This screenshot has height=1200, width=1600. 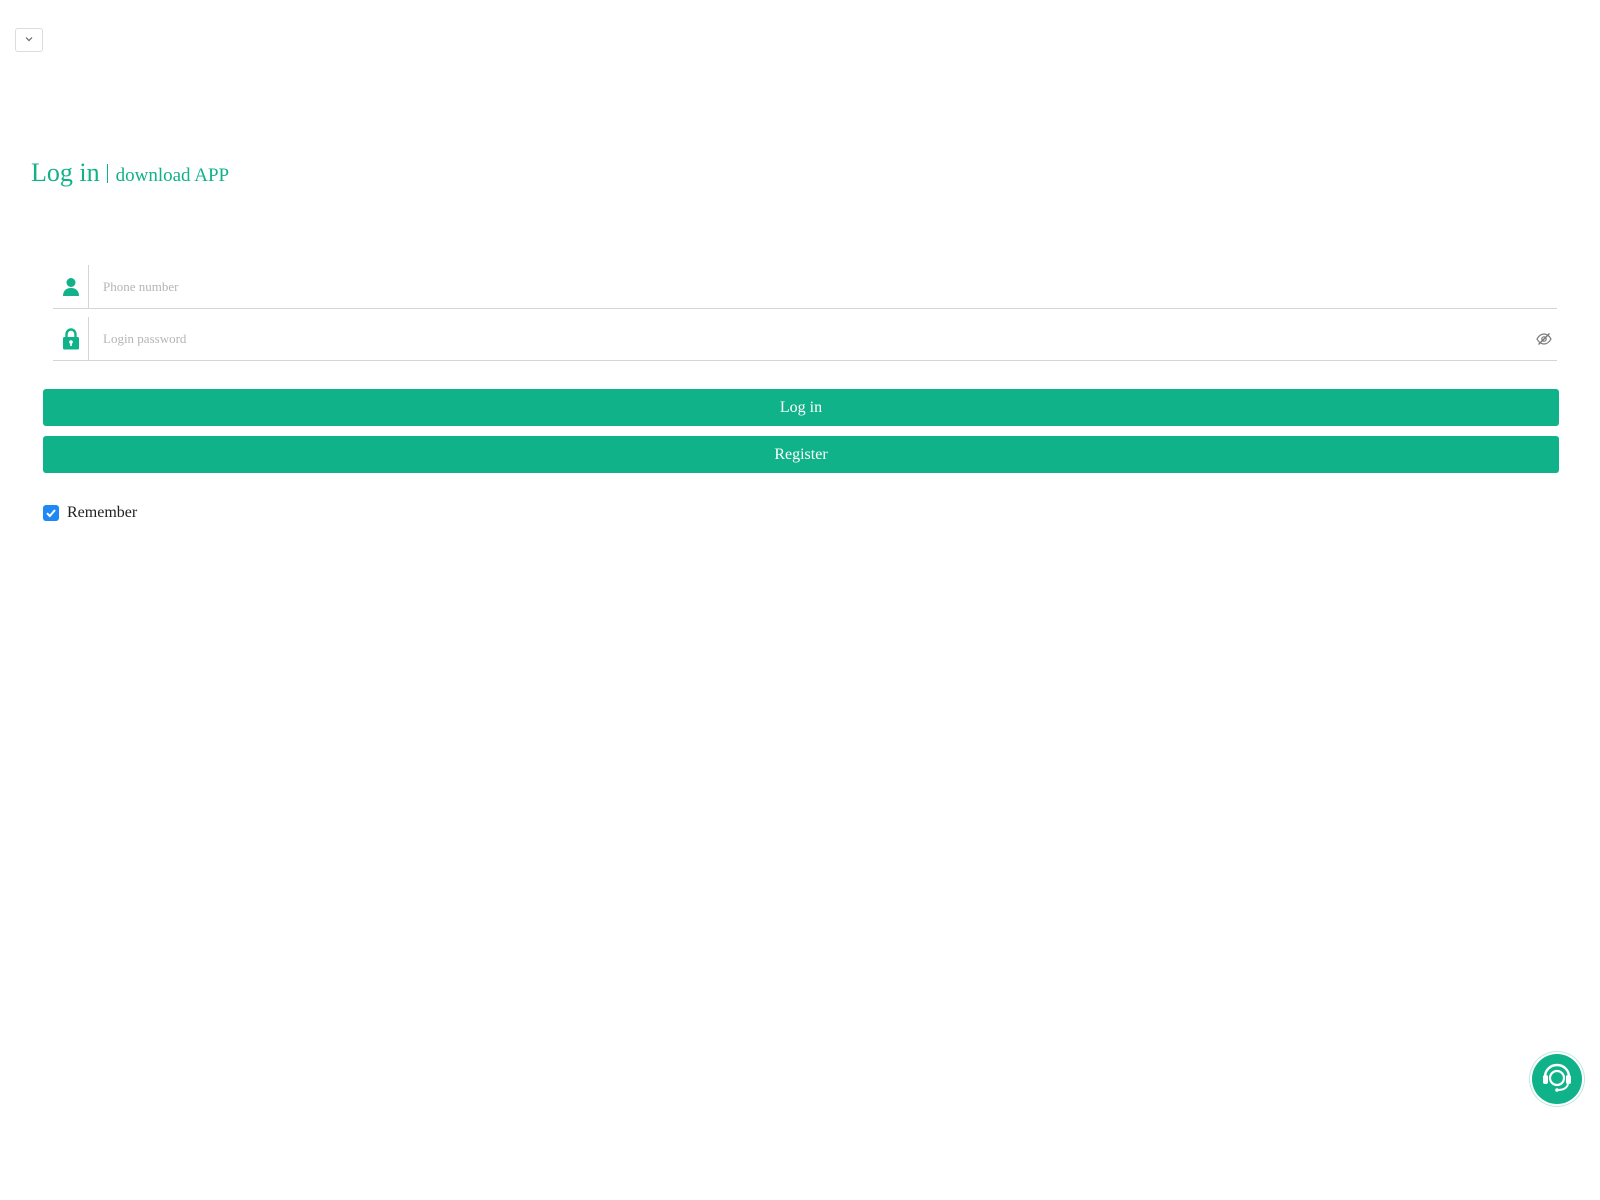 I want to click on page-title: Log in, so click(x=65, y=172).